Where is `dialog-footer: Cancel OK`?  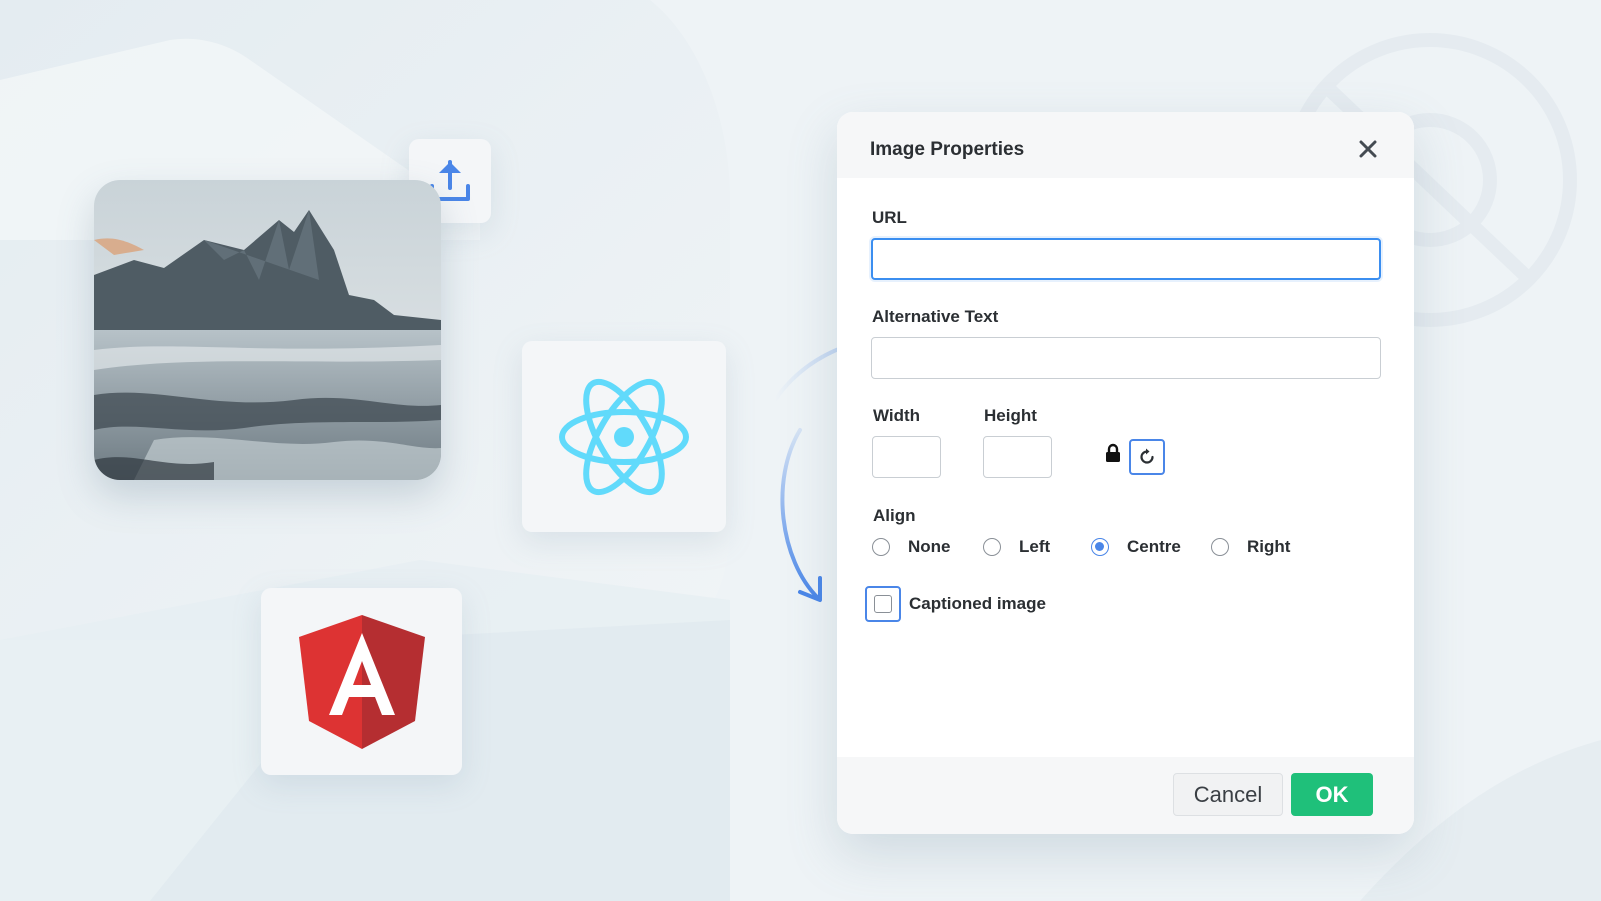
dialog-footer: Cancel OK is located at coordinates (1125, 795).